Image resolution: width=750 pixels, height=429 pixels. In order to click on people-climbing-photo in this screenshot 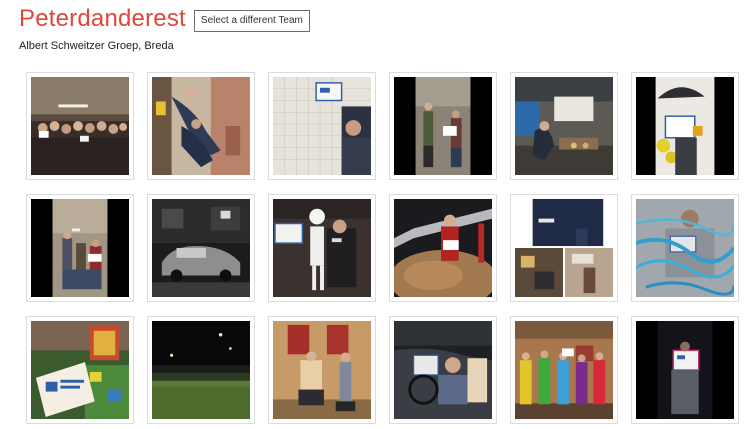, I will do `click(201, 126)`.